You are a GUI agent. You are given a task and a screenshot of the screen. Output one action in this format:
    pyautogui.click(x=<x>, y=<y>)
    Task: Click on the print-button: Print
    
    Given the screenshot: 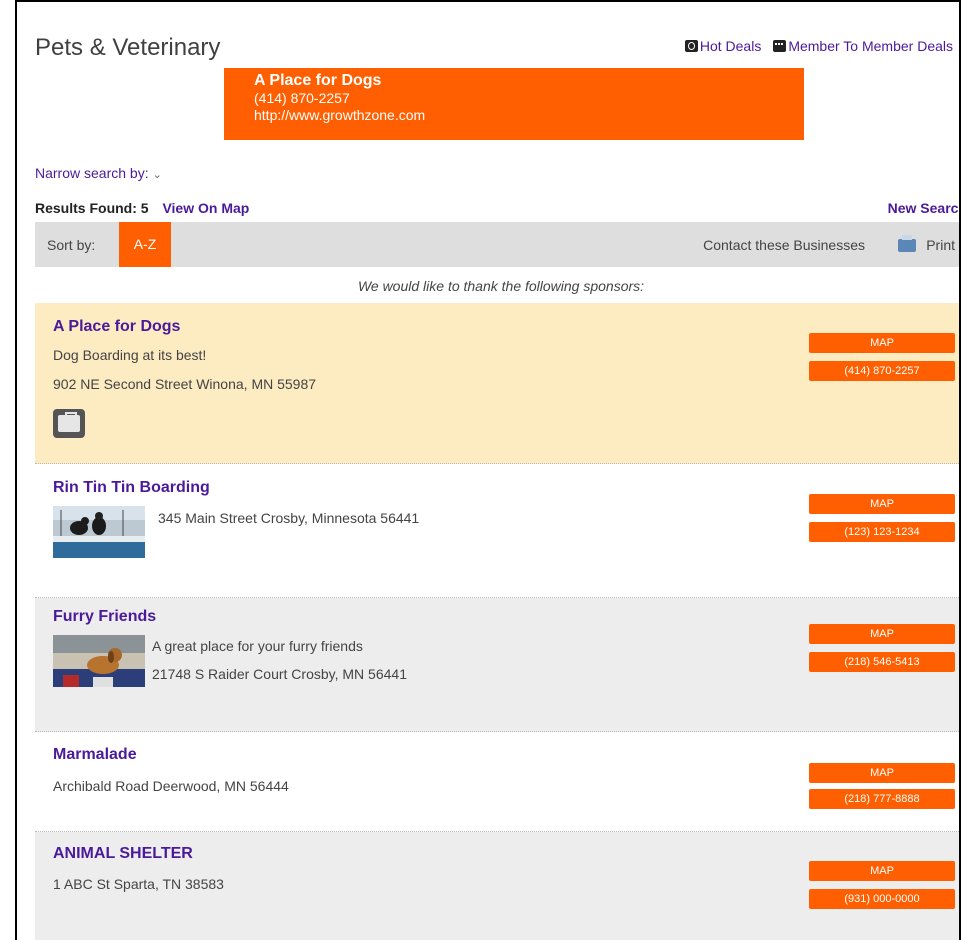 What is the action you would take?
    pyautogui.click(x=926, y=243)
    